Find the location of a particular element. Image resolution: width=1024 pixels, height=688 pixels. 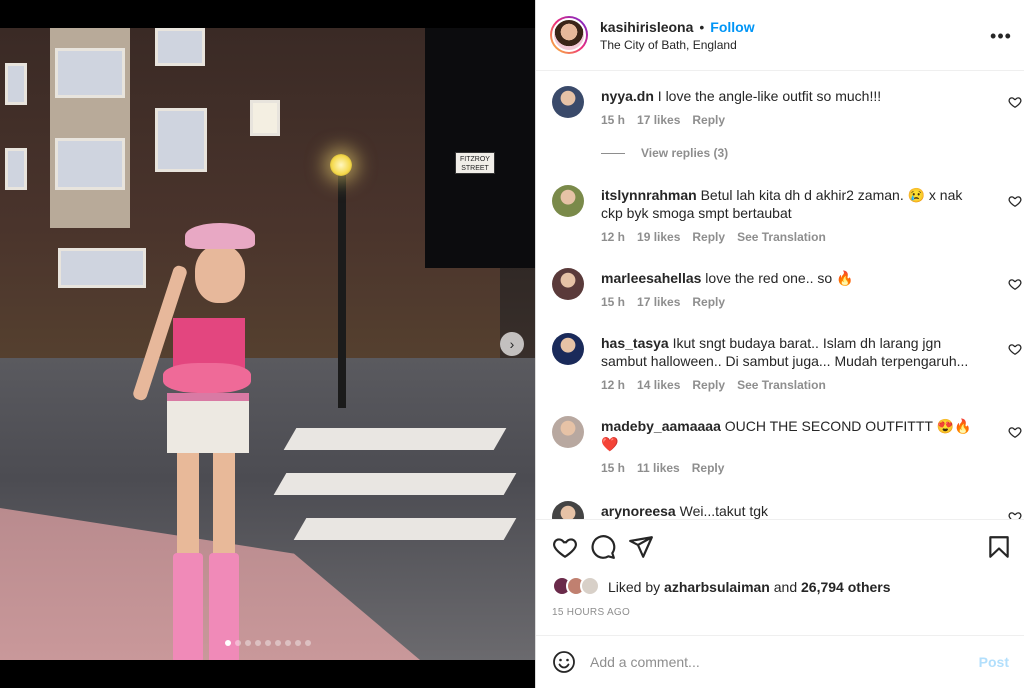

bookmark-icon is located at coordinates (999, 547).